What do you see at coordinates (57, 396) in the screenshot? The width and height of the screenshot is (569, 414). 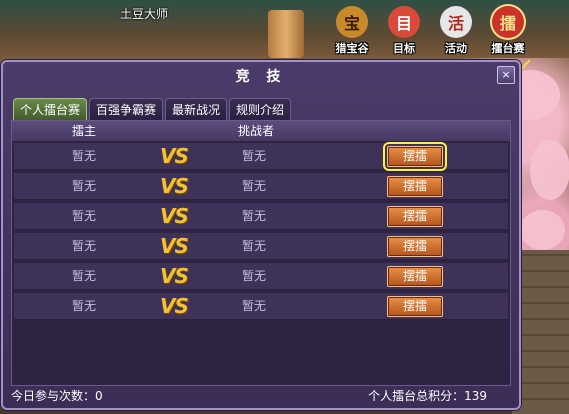 I see `daily-participation-count: 今日参与次数：0` at bounding box center [57, 396].